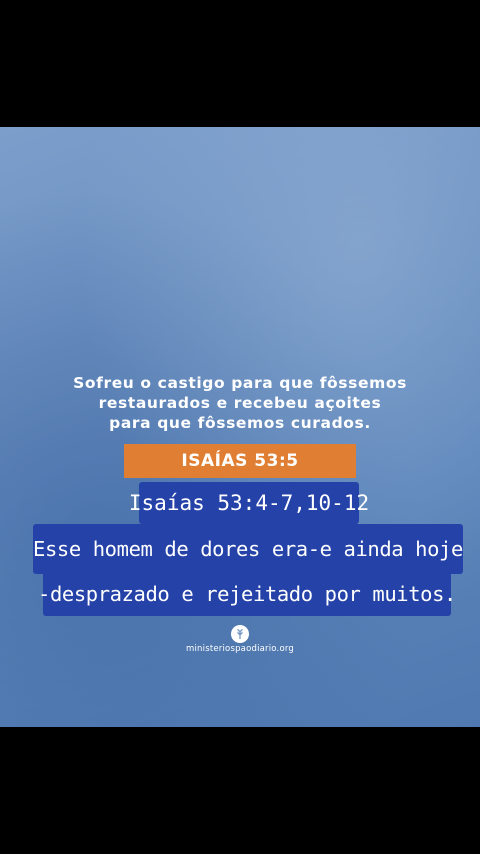 The width and height of the screenshot is (480, 854). What do you see at coordinates (240, 461) in the screenshot?
I see `verse-reference-badge: ISAÍAS 53:5` at bounding box center [240, 461].